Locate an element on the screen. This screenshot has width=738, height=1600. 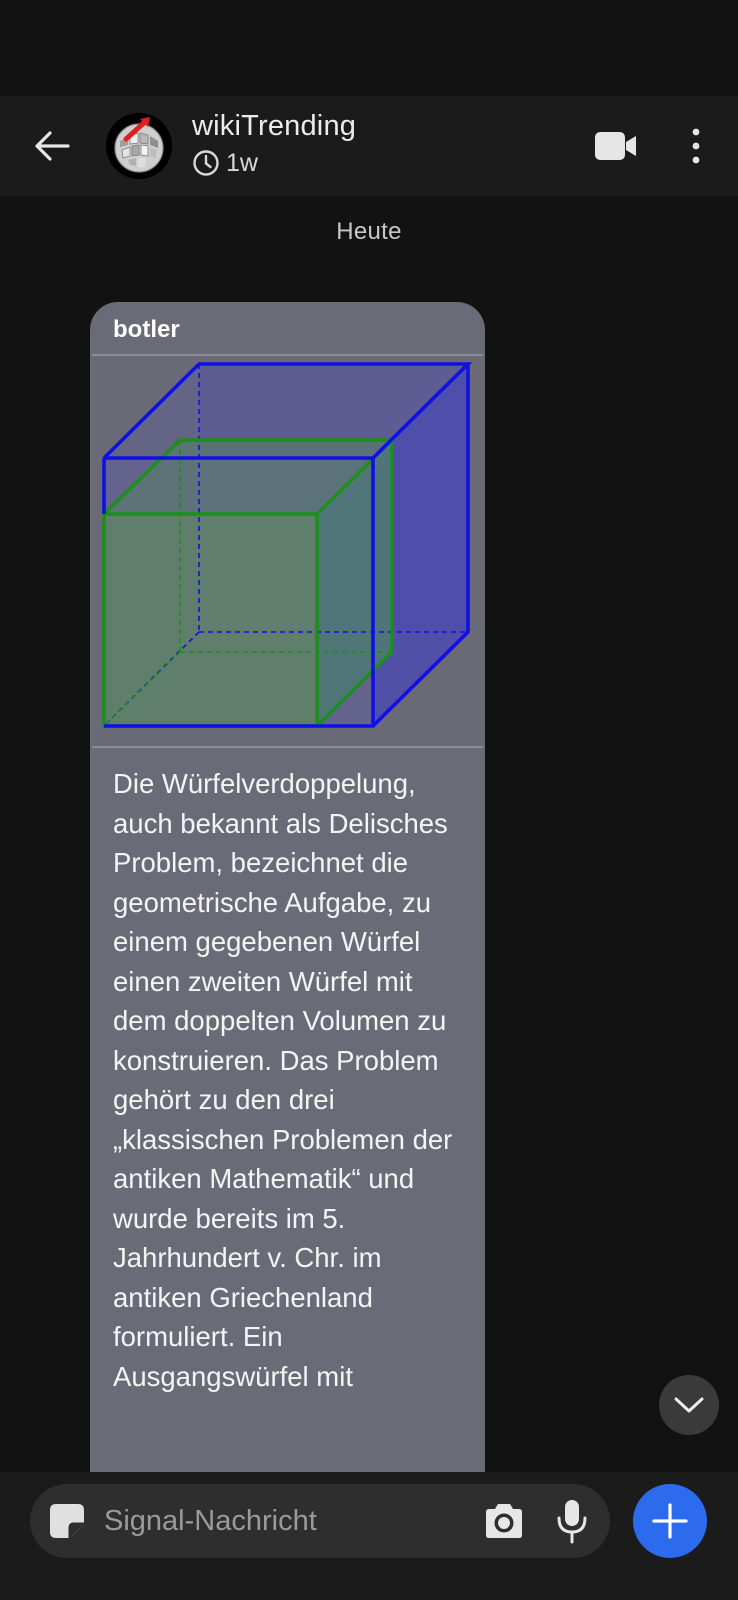
video-camera-icon is located at coordinates (615, 146).